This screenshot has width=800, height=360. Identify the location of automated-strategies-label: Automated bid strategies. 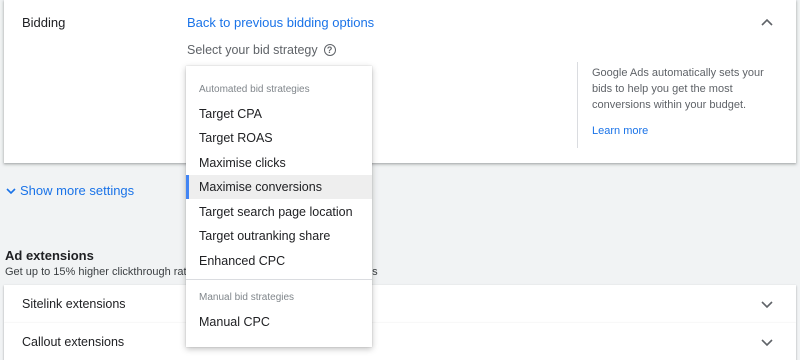
(254, 89).